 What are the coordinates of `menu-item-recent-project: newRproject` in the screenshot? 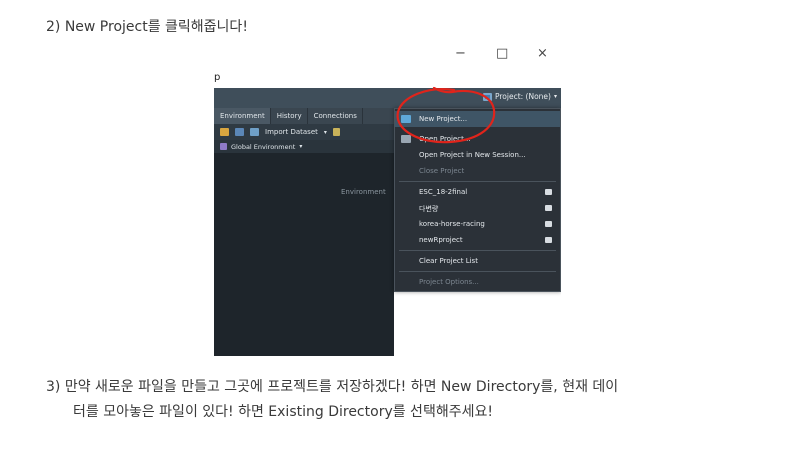 It's located at (477, 240).